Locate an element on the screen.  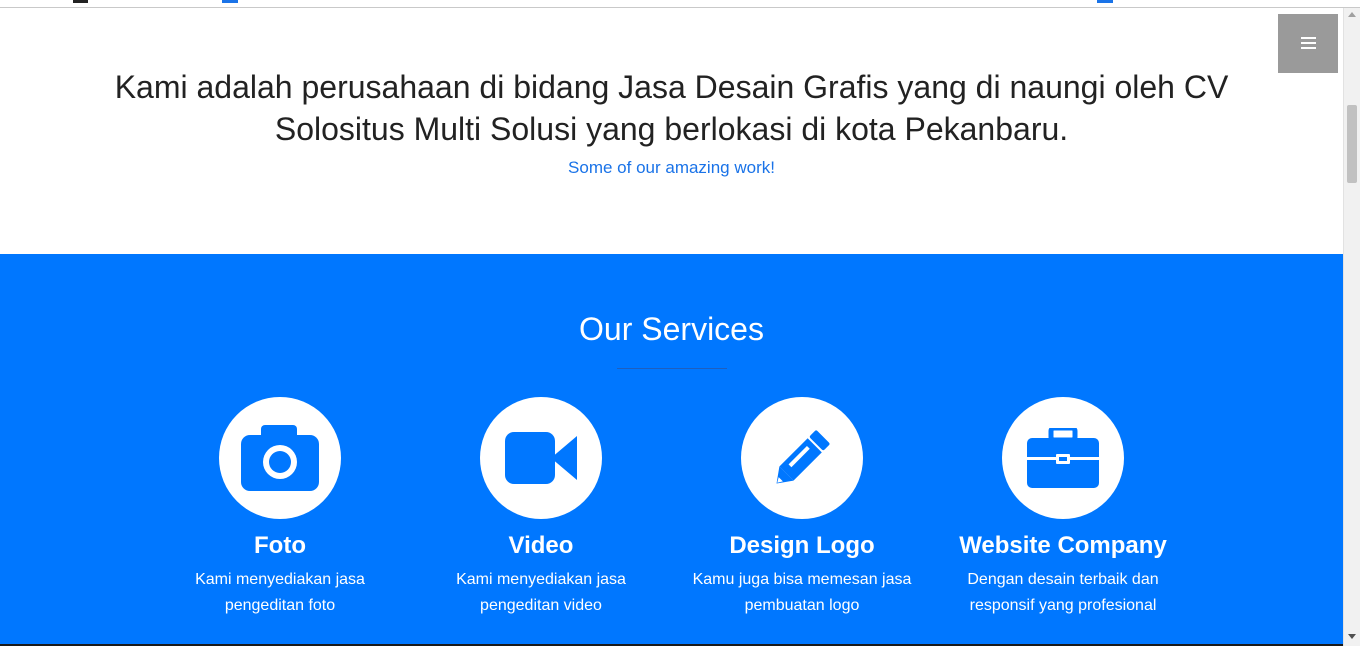
video-camera-icon is located at coordinates (541, 458).